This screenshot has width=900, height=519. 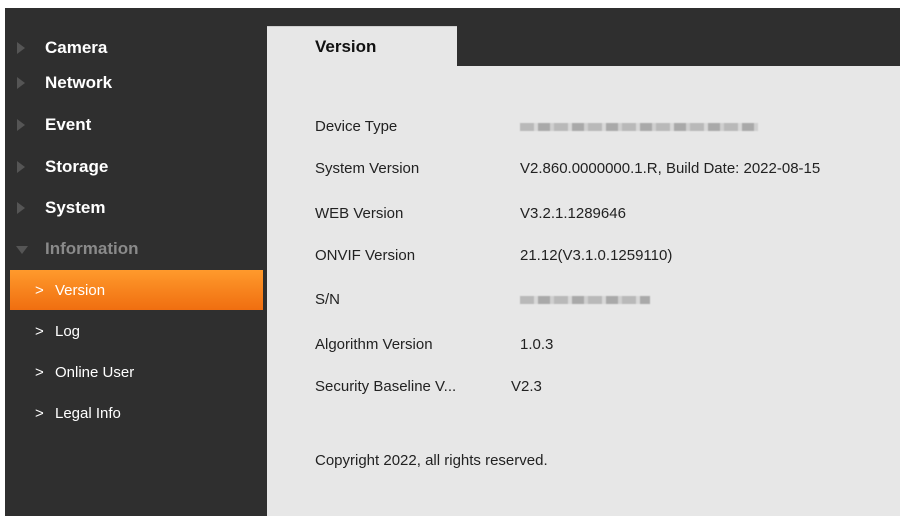 I want to click on sidebar-subitem-label: Log, so click(x=68, y=331).